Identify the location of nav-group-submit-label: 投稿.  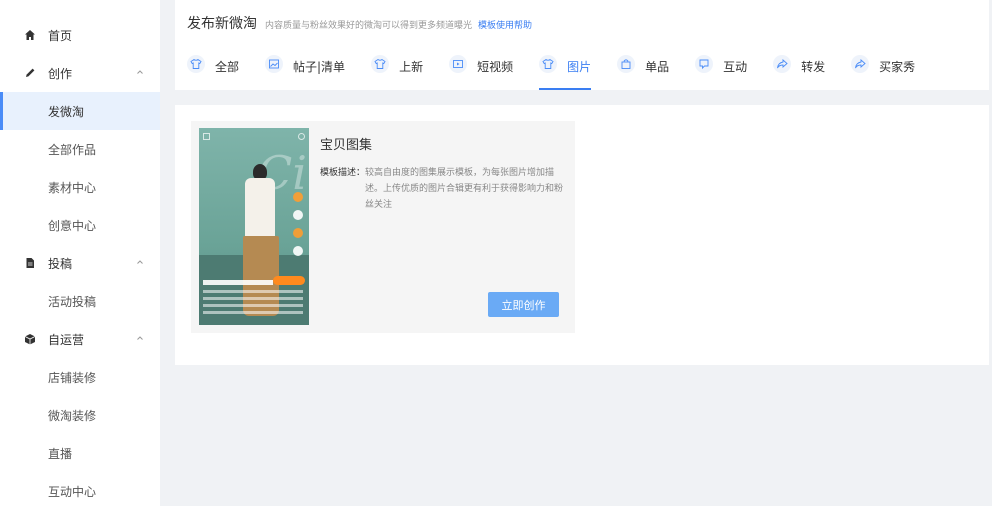
(60, 263).